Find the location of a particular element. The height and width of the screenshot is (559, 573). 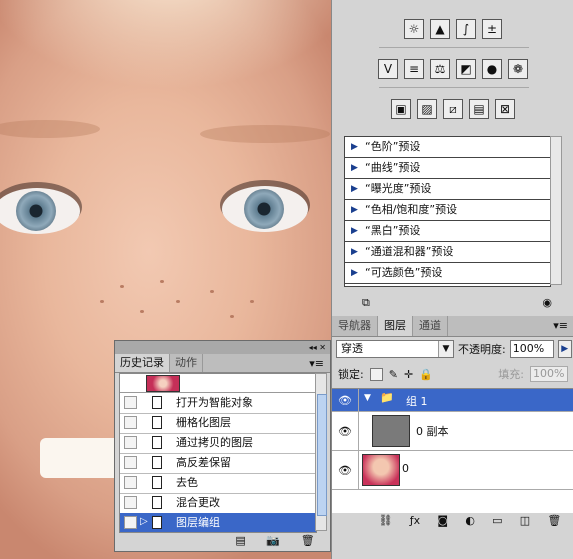

mask-icon: ◙ is located at coordinates (442, 520).